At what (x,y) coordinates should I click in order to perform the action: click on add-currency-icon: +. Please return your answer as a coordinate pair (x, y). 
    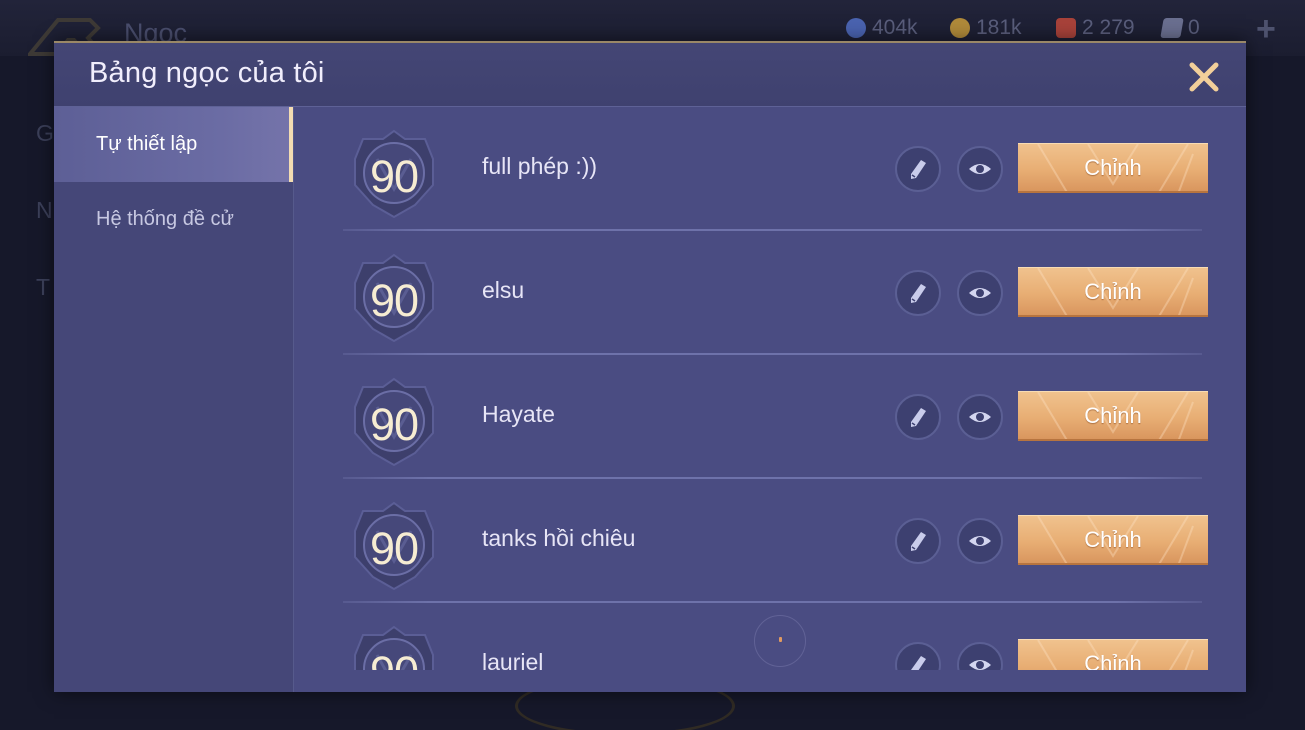
    Looking at the image, I should click on (1266, 29).